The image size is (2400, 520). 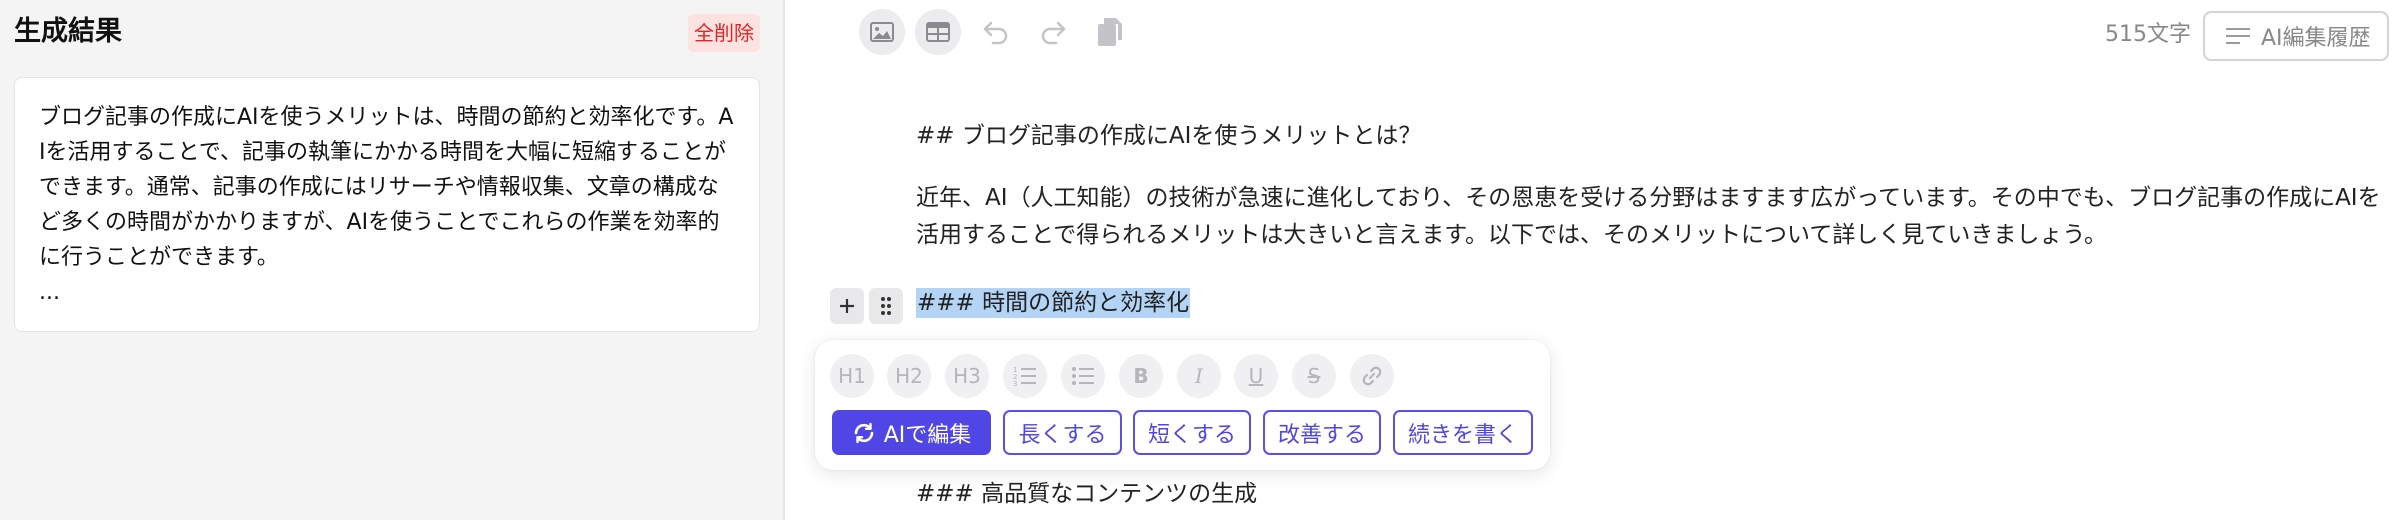 I want to click on shorten-button: 短くする, so click(x=1192, y=432).